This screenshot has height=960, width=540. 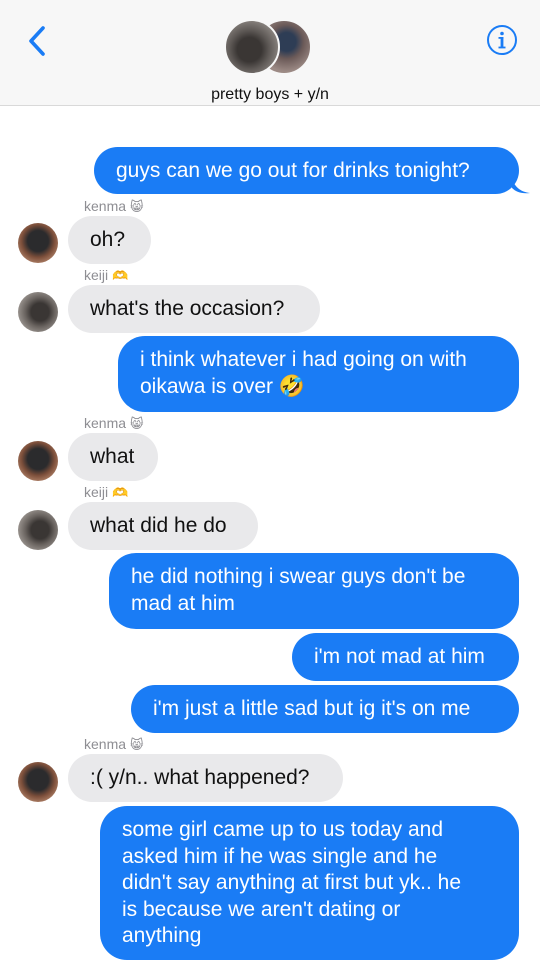 What do you see at coordinates (113, 457) in the screenshot?
I see `message-bubble-incoming: what` at bounding box center [113, 457].